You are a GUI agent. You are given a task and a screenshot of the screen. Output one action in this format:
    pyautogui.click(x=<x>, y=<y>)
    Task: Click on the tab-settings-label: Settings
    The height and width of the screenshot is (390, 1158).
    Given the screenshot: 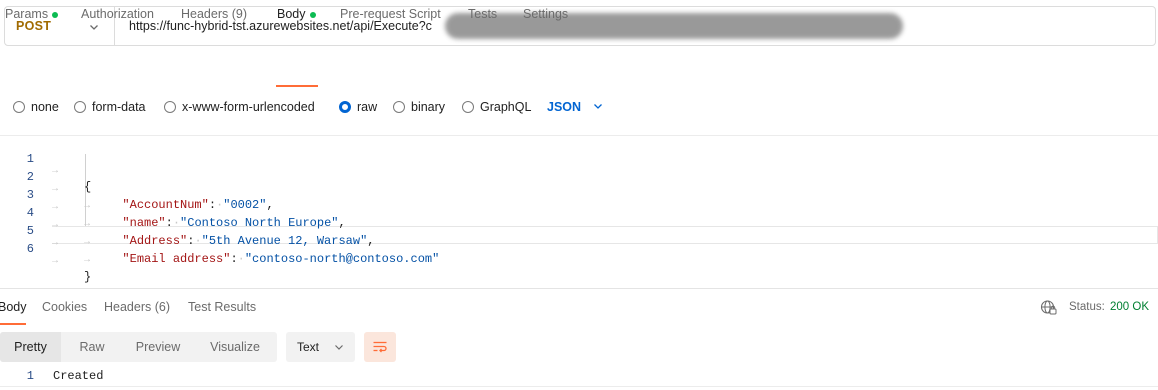 What is the action you would take?
    pyautogui.click(x=546, y=14)
    